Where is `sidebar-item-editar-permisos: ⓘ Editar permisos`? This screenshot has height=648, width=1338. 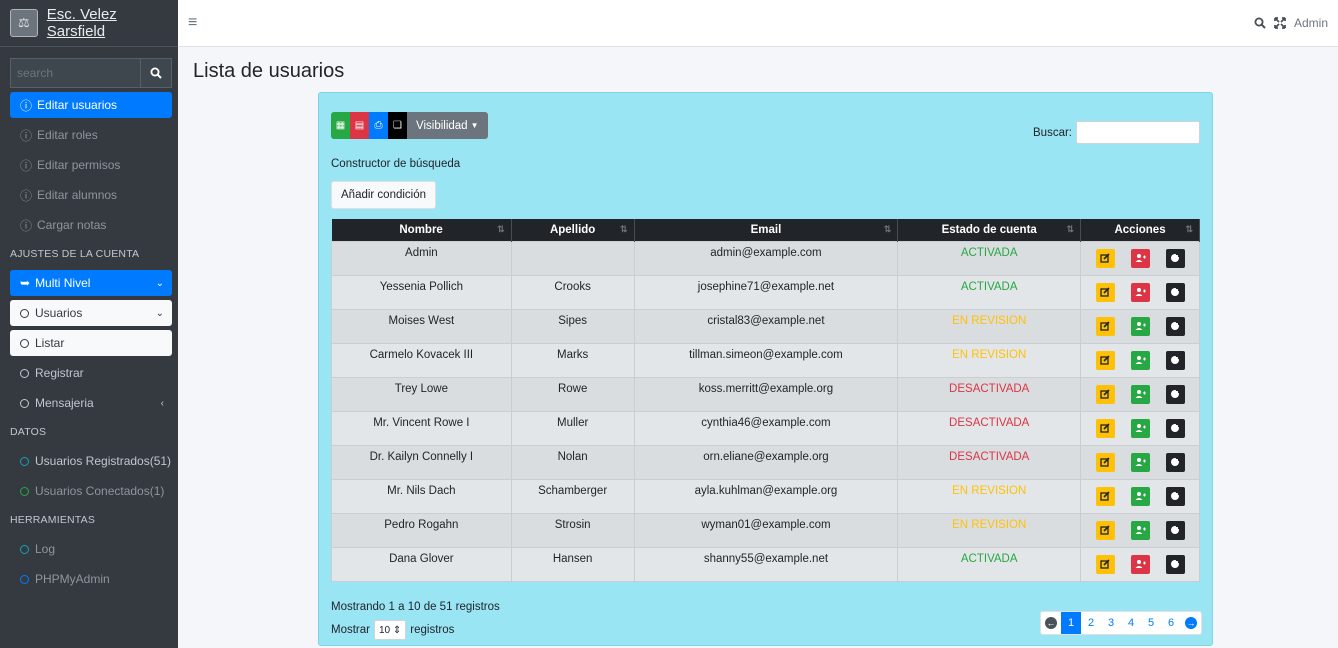
sidebar-item-editar-permisos: ⓘ Editar permisos is located at coordinates (91, 165).